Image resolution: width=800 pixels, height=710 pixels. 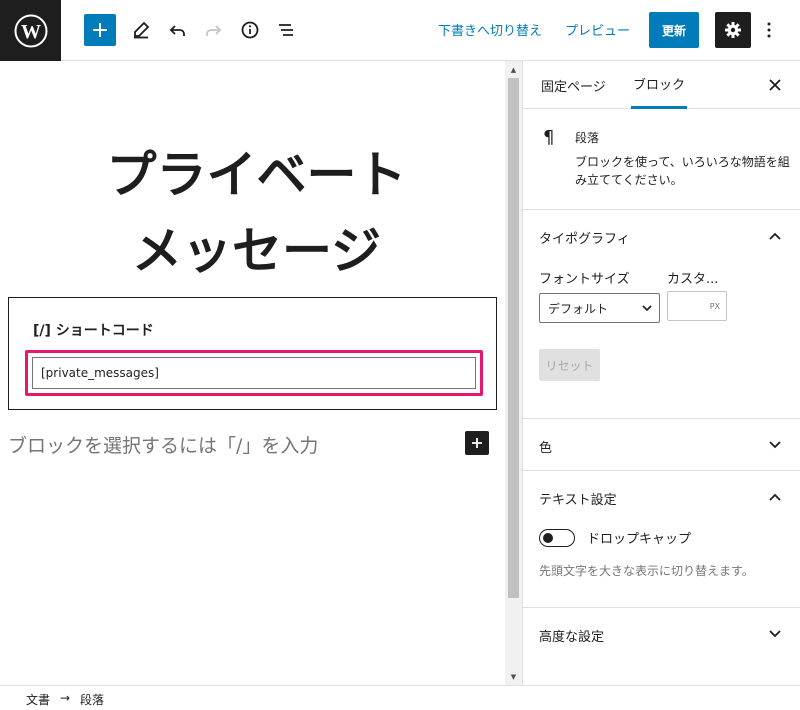 I want to click on list-view-icon, so click(x=286, y=30).